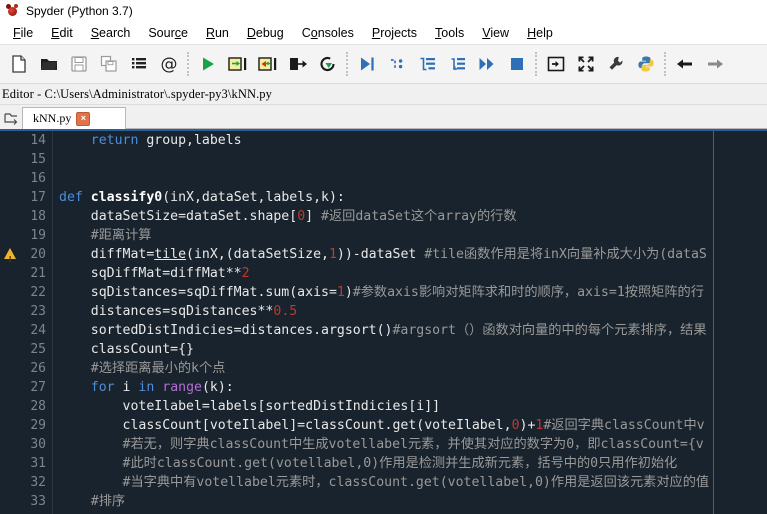 The height and width of the screenshot is (514, 767). What do you see at coordinates (495, 33) in the screenshot?
I see `menu-item-view: View` at bounding box center [495, 33].